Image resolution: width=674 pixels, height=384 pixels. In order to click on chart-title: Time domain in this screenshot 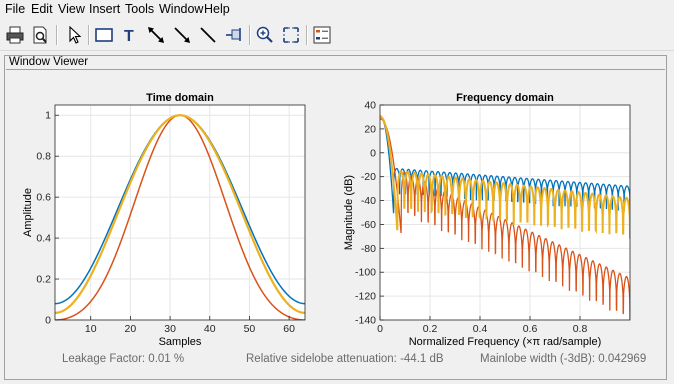, I will do `click(180, 98)`.